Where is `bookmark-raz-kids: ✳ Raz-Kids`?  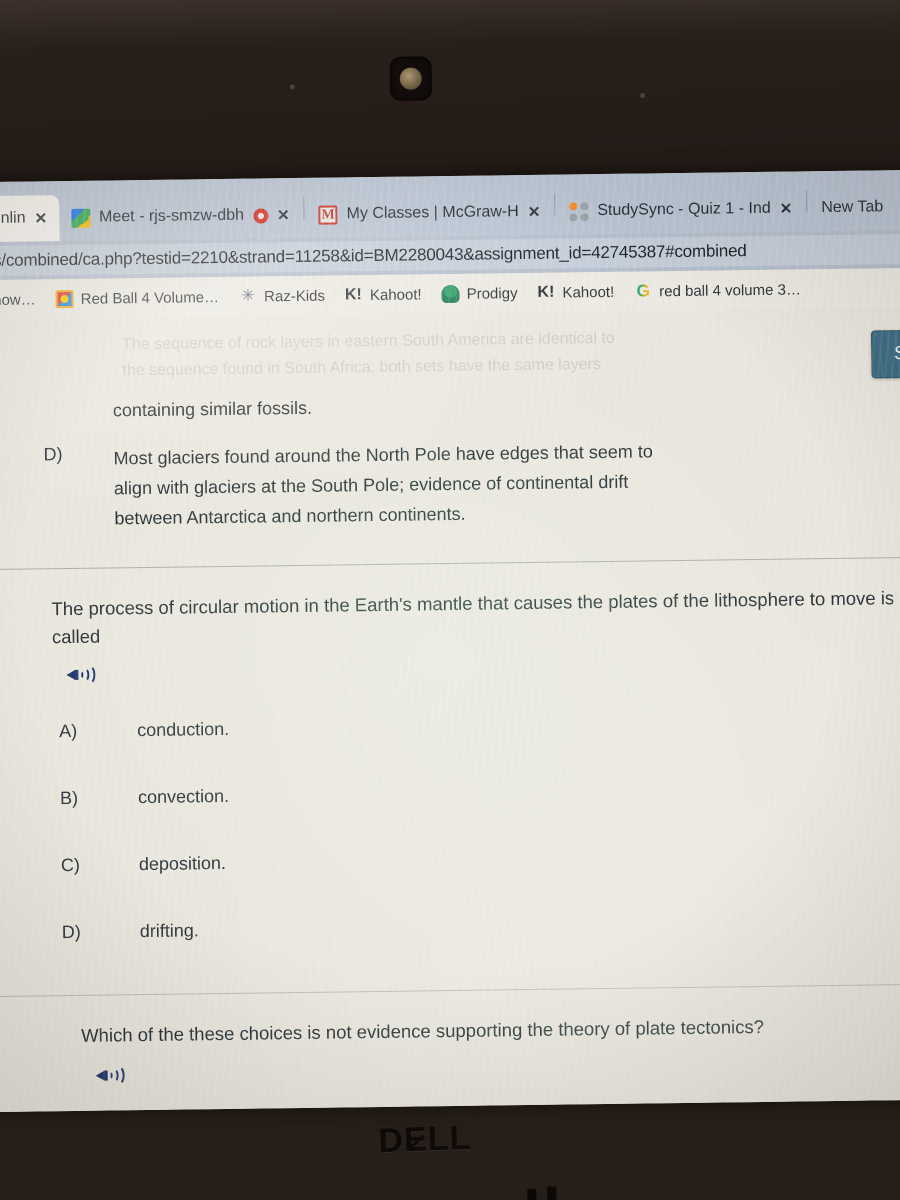 bookmark-raz-kids: ✳ Raz-Kids is located at coordinates (282, 296).